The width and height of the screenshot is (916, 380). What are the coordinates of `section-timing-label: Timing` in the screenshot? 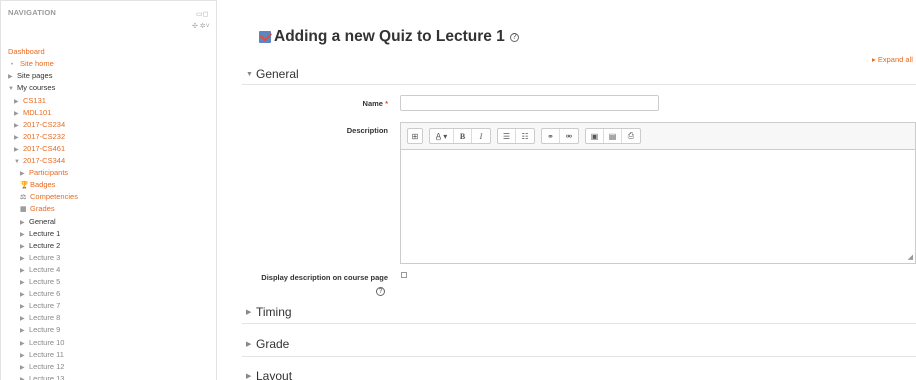 It's located at (274, 312).